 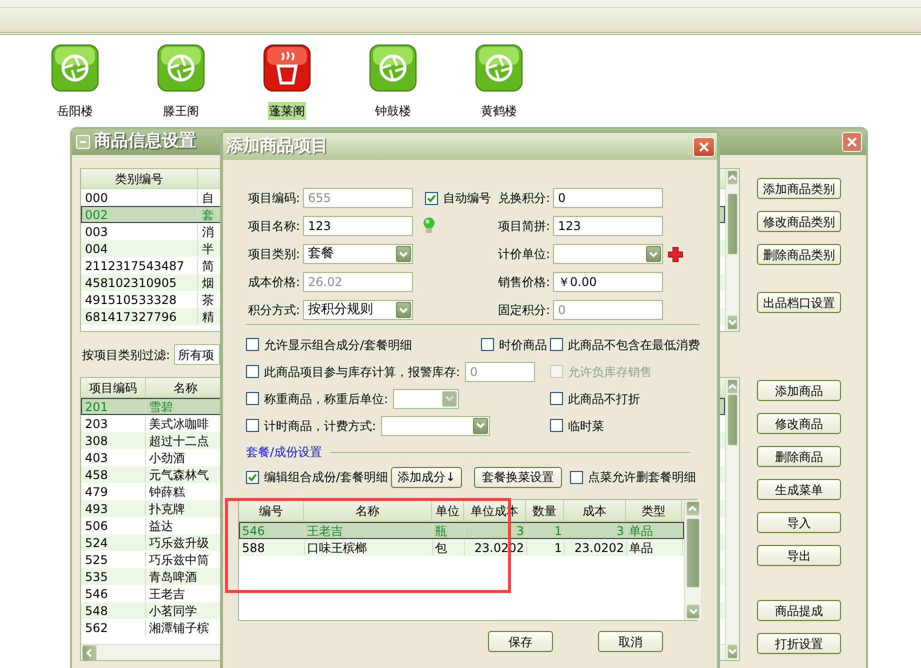 I want to click on location-button: 滕王阁, so click(x=181, y=82).